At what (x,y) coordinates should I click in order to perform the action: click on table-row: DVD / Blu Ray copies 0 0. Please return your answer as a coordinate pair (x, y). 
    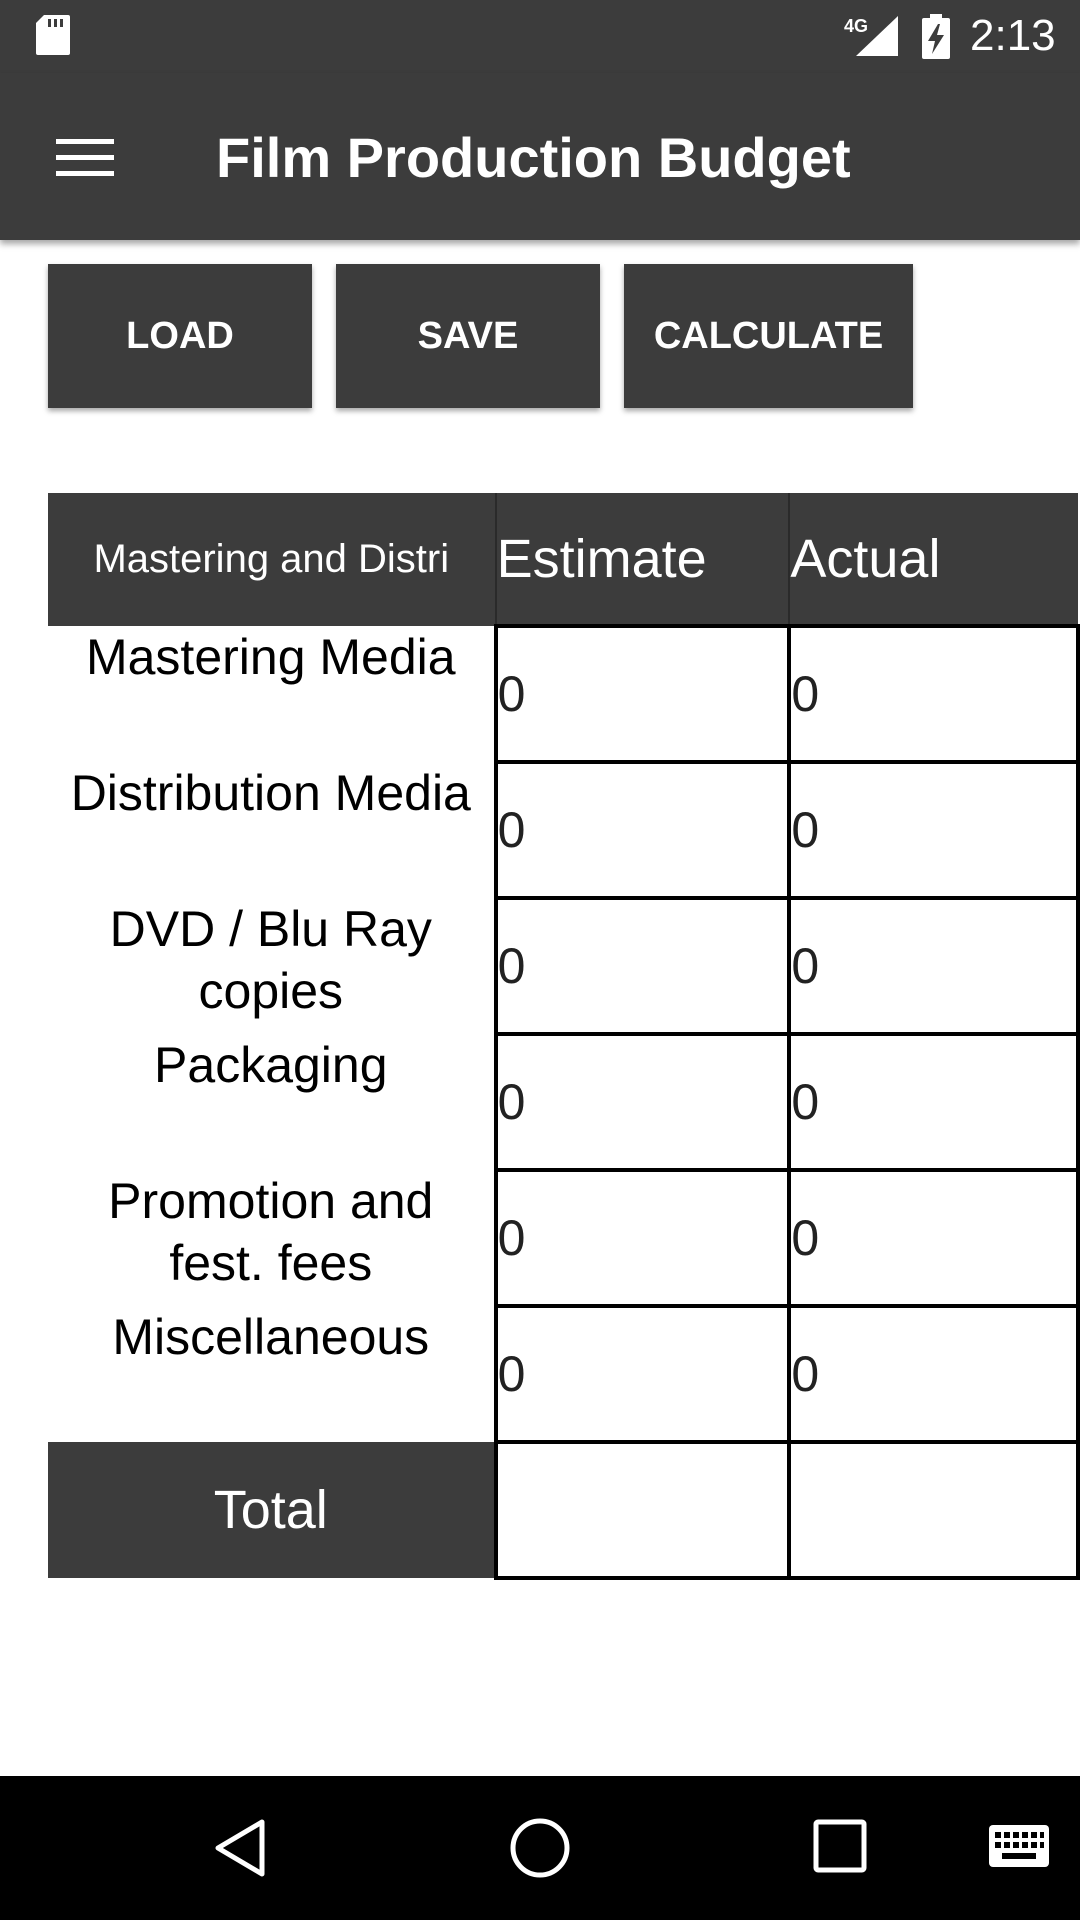
    Looking at the image, I should click on (564, 966).